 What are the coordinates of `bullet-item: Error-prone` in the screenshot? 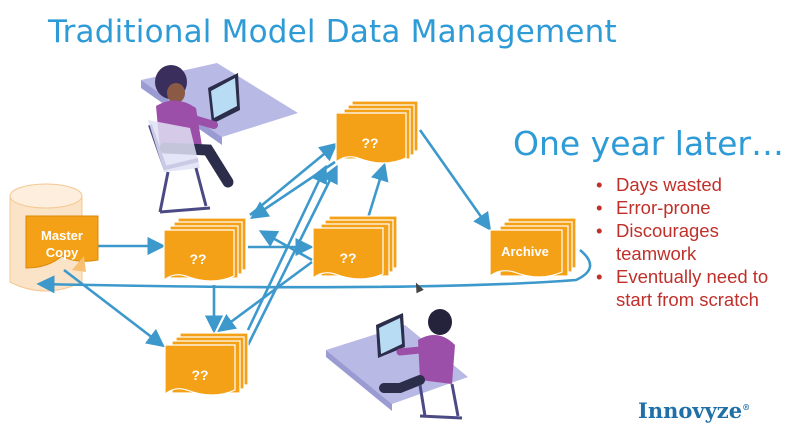 It's located at (698, 207).